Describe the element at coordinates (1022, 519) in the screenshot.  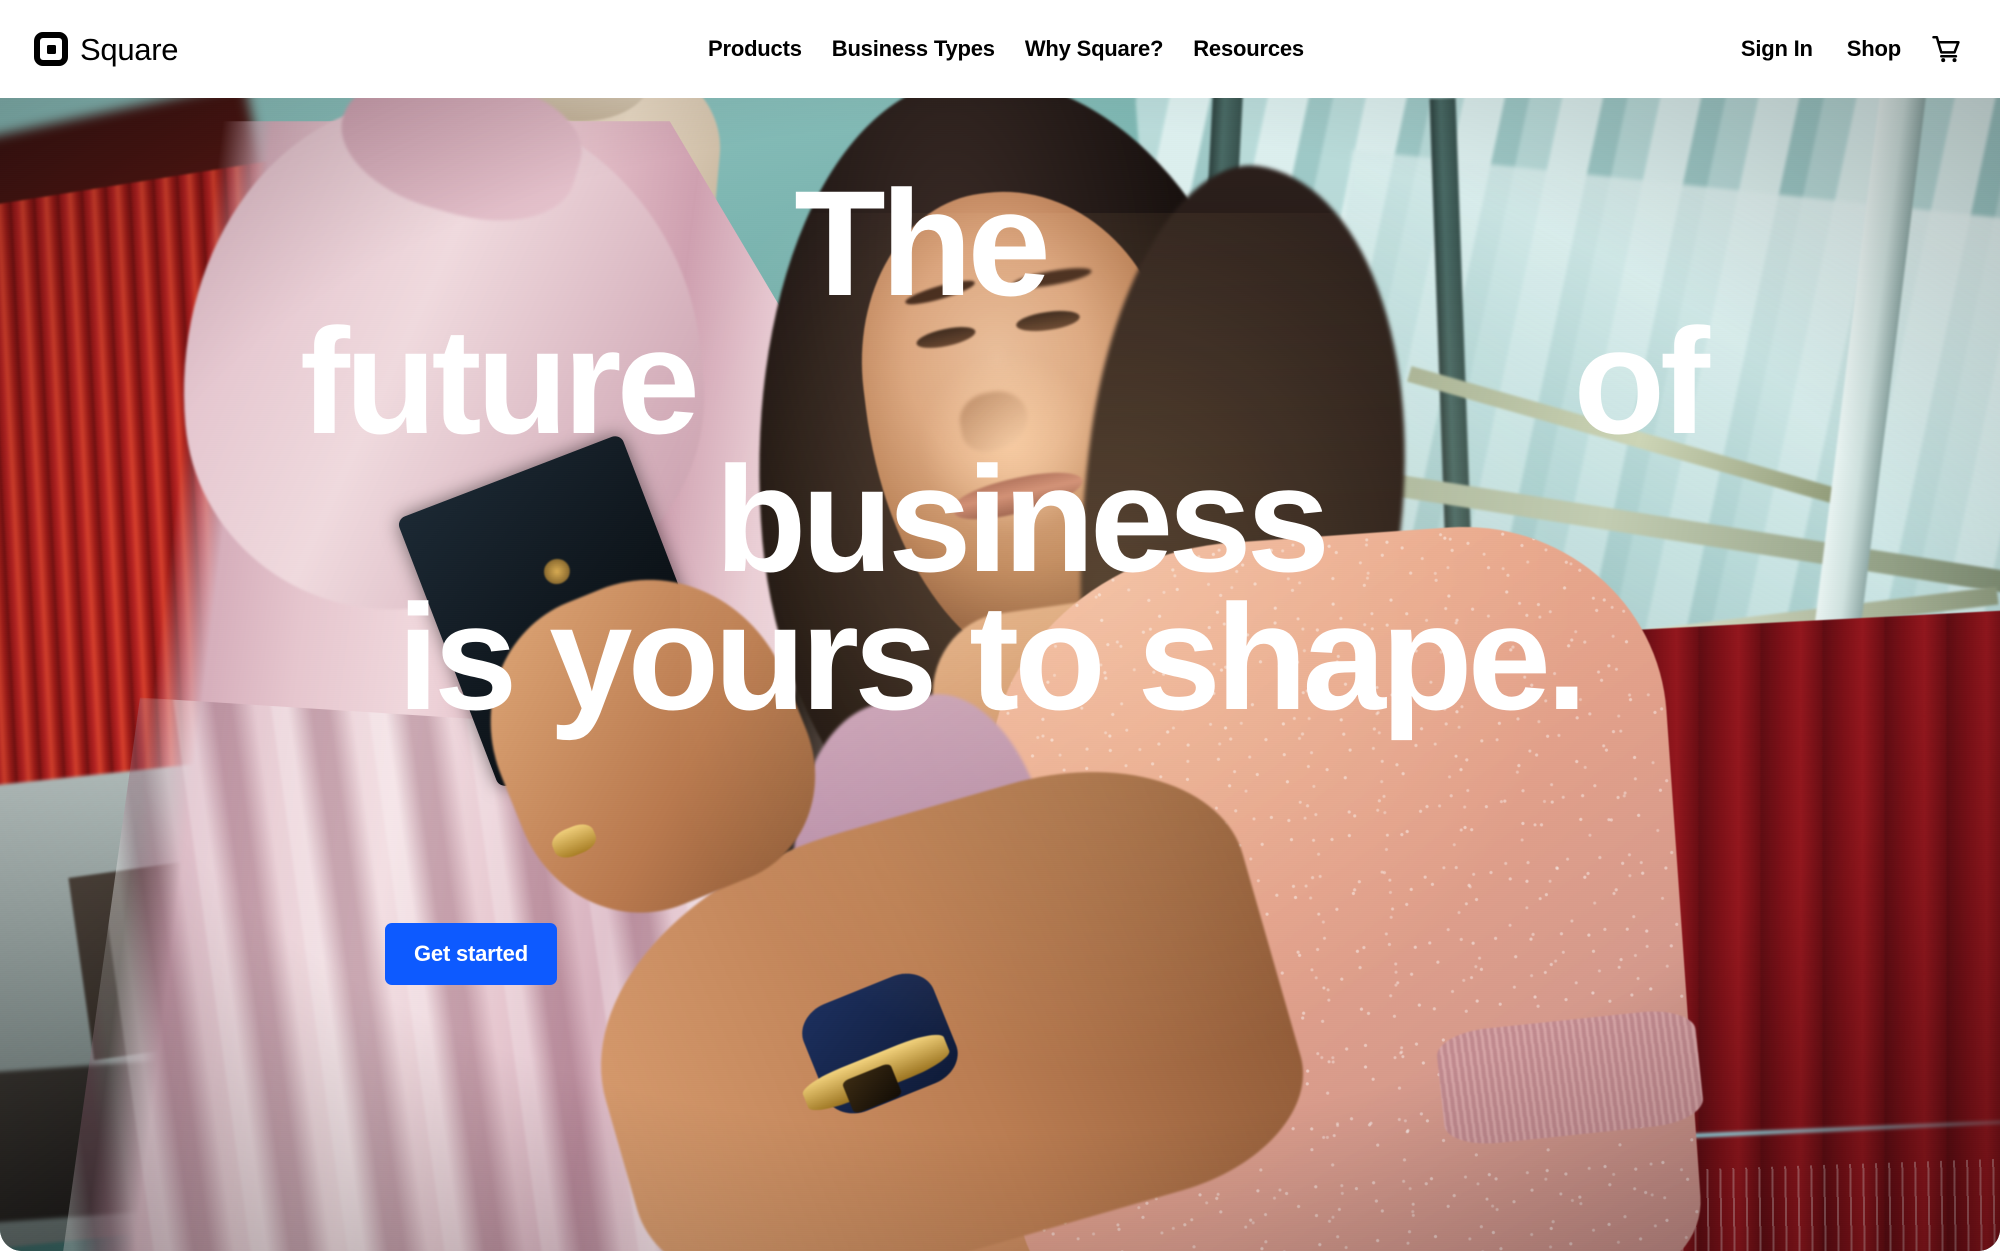
I see `headline-line-3: business` at that location.